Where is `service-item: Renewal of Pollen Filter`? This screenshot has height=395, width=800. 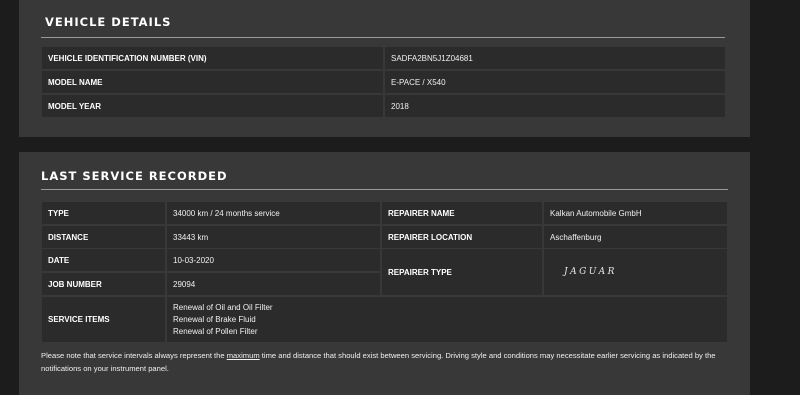
service-item: Renewal of Pollen Filter is located at coordinates (215, 331).